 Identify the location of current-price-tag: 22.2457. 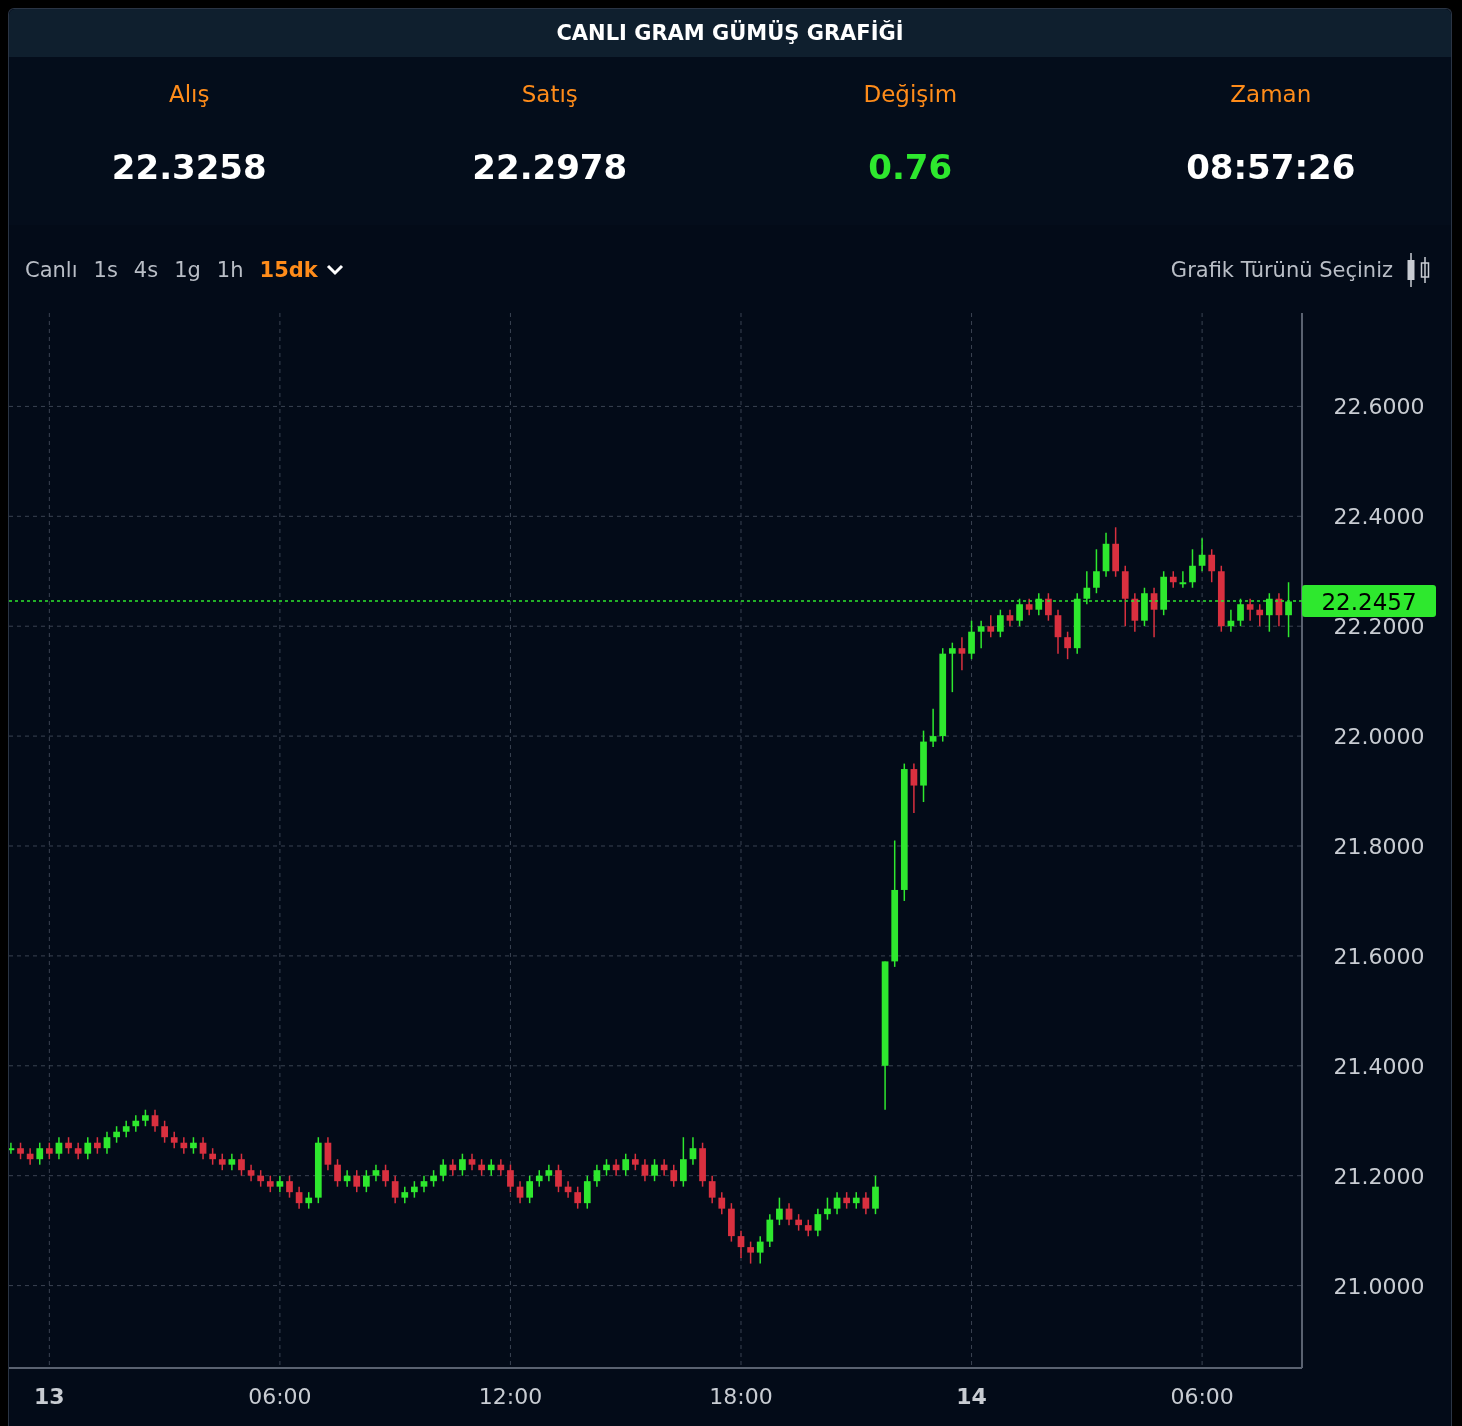
(1369, 601).